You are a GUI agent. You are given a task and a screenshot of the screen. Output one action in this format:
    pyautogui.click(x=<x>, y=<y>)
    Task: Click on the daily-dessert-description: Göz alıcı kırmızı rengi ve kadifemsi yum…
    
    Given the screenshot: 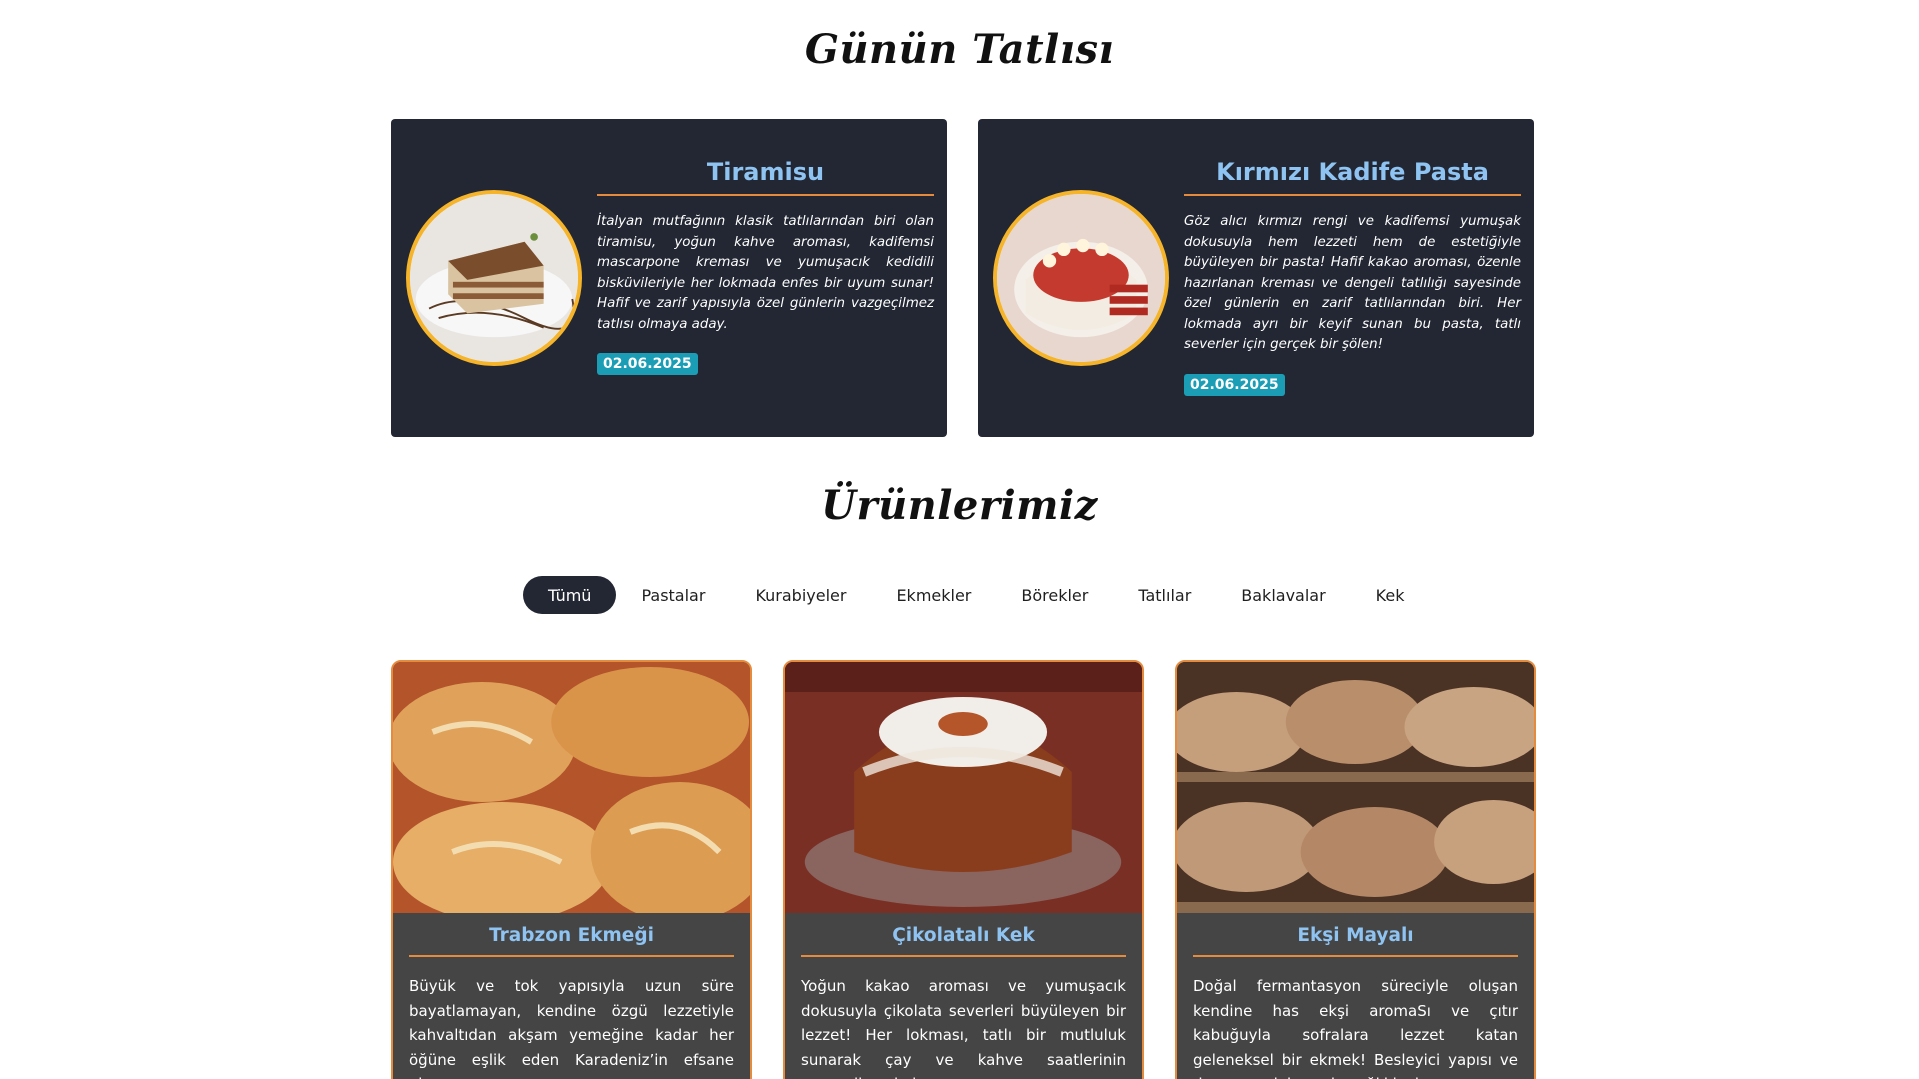 What is the action you would take?
    pyautogui.click(x=1352, y=283)
    